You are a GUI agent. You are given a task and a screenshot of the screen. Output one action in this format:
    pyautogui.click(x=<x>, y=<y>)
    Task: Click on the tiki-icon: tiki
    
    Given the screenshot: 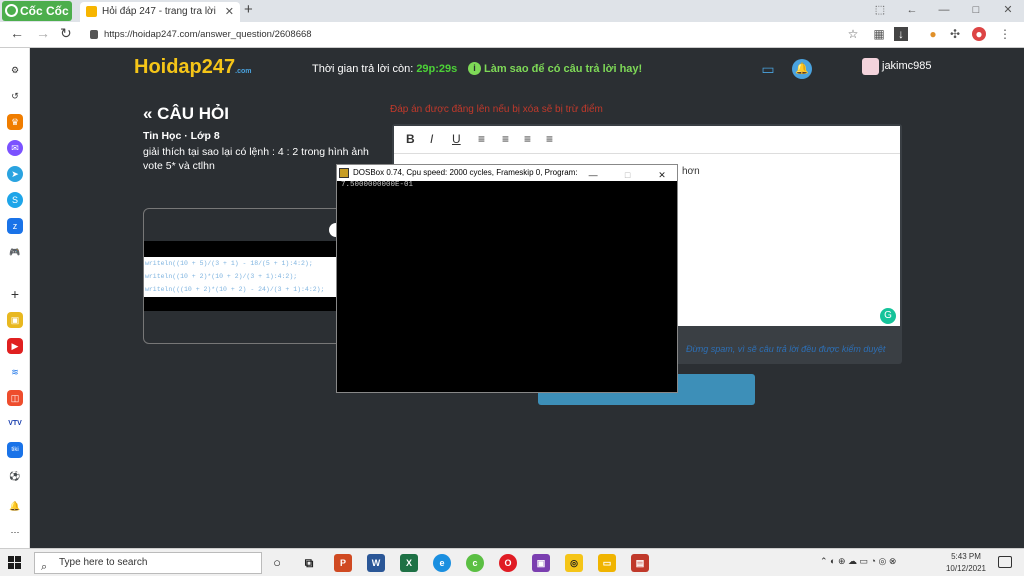 What is the action you would take?
    pyautogui.click(x=15, y=450)
    